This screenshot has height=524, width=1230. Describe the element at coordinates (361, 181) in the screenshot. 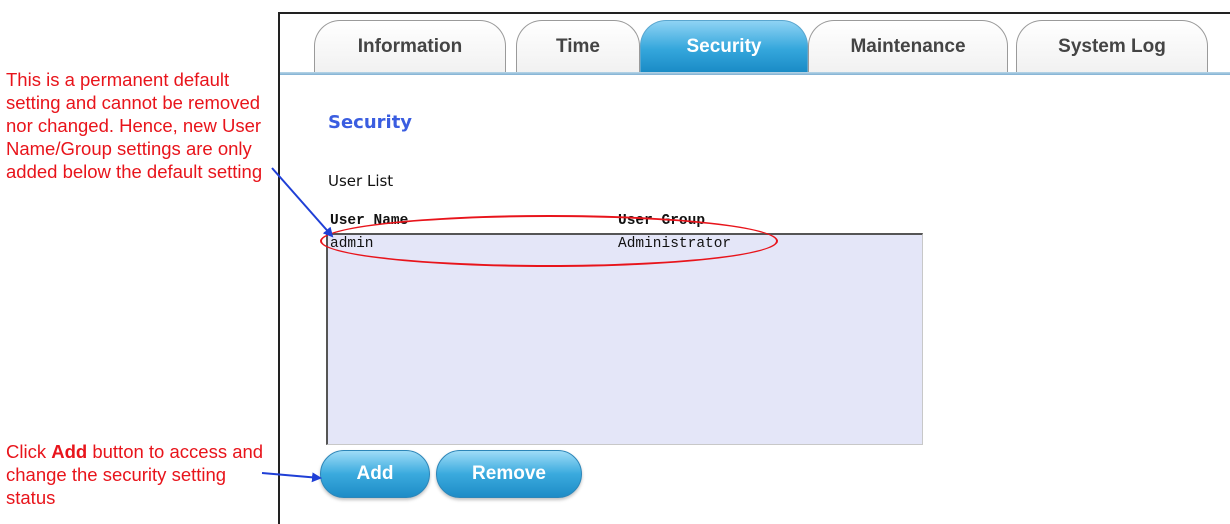

I see `user-list-label: User List` at that location.